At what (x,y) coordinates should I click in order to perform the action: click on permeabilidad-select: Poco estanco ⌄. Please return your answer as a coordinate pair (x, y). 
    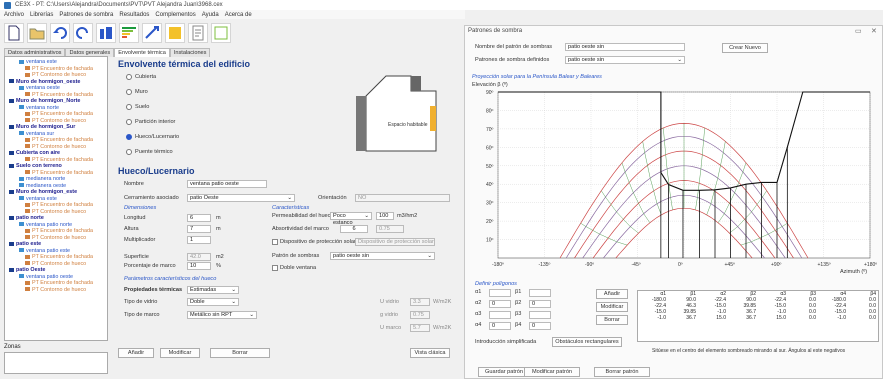
    Looking at the image, I should click on (351, 219).